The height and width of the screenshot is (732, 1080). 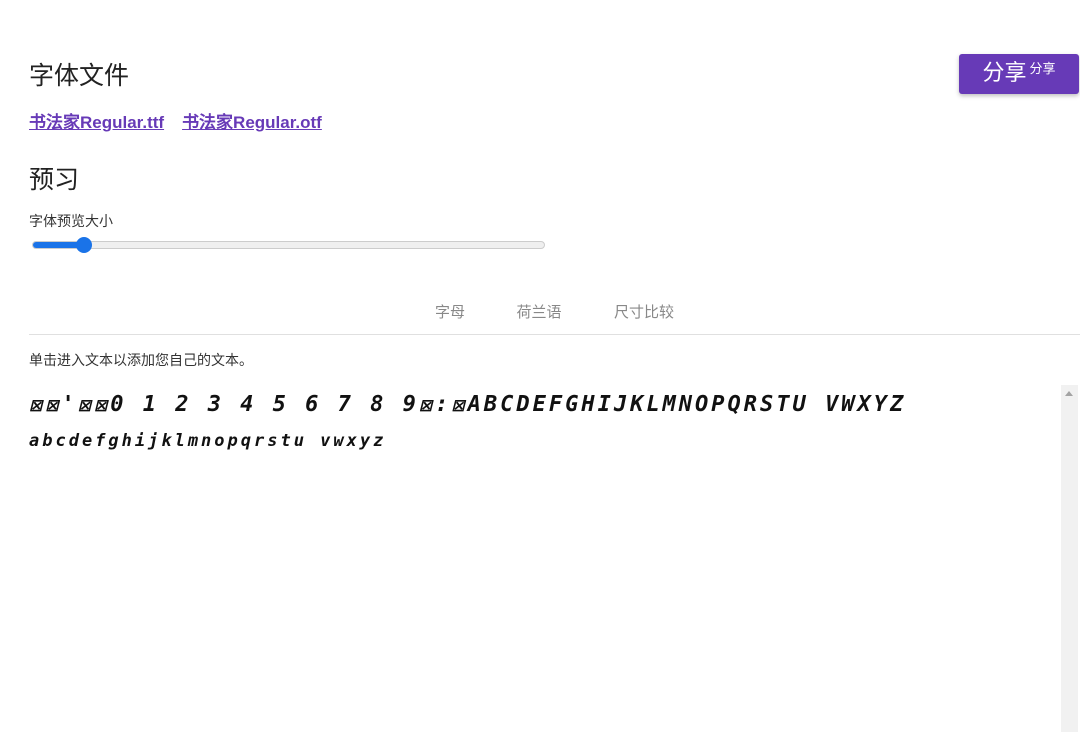 I want to click on preview-heading: 预习, so click(x=54, y=179).